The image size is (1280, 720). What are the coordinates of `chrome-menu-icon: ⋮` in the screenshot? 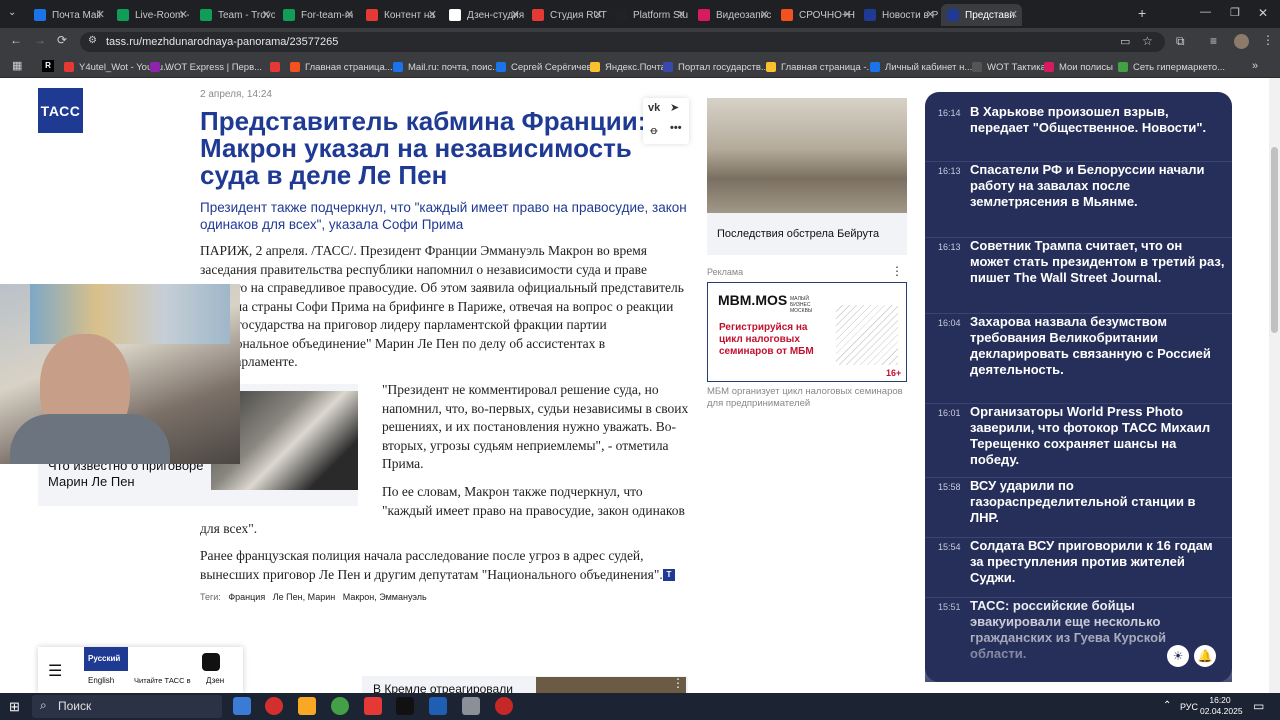 It's located at (1268, 40).